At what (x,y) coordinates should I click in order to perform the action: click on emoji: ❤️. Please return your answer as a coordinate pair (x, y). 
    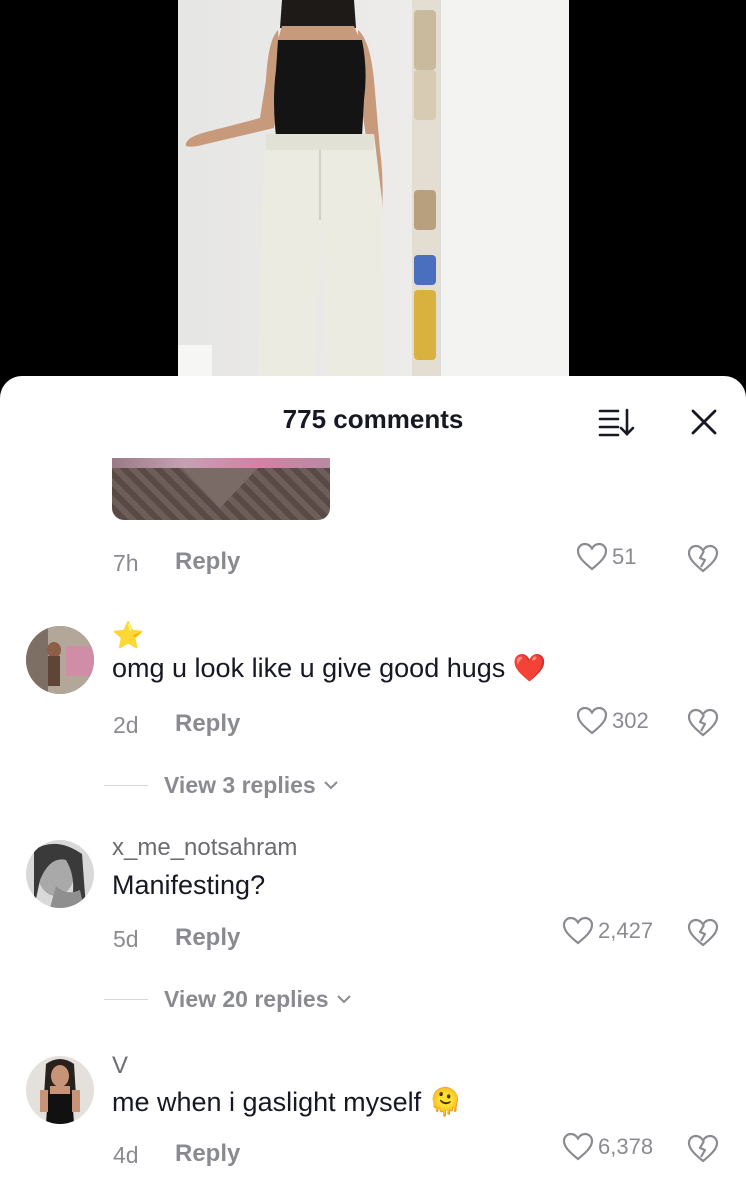
    Looking at the image, I should click on (529, 668).